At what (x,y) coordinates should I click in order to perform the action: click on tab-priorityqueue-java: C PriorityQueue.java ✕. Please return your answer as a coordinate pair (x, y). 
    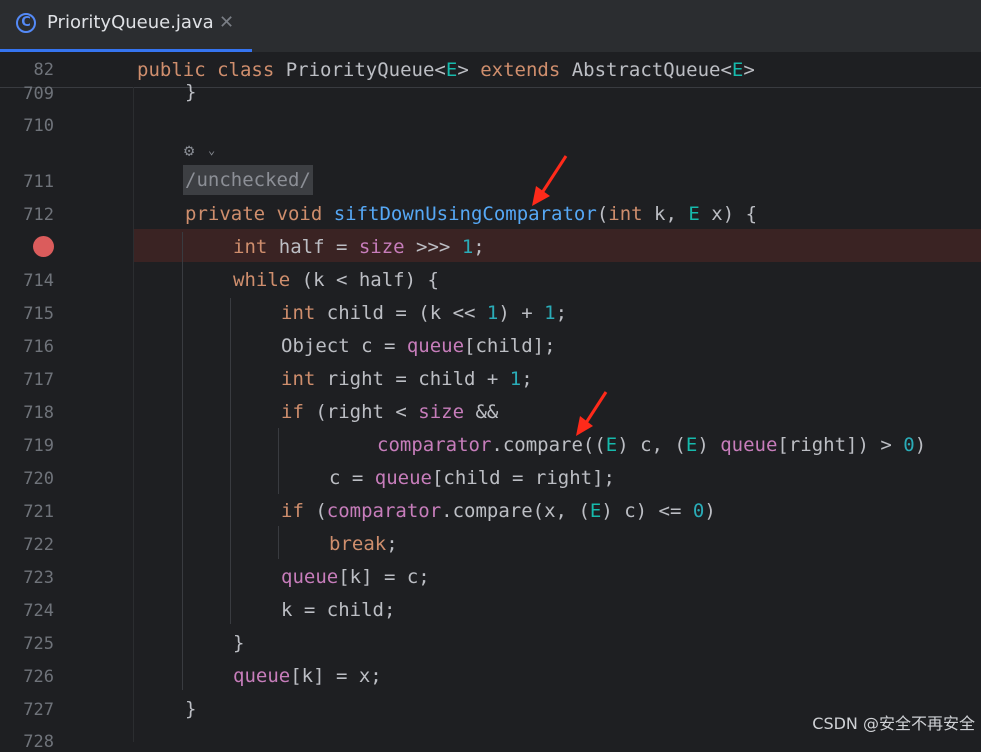
    Looking at the image, I should click on (126, 26).